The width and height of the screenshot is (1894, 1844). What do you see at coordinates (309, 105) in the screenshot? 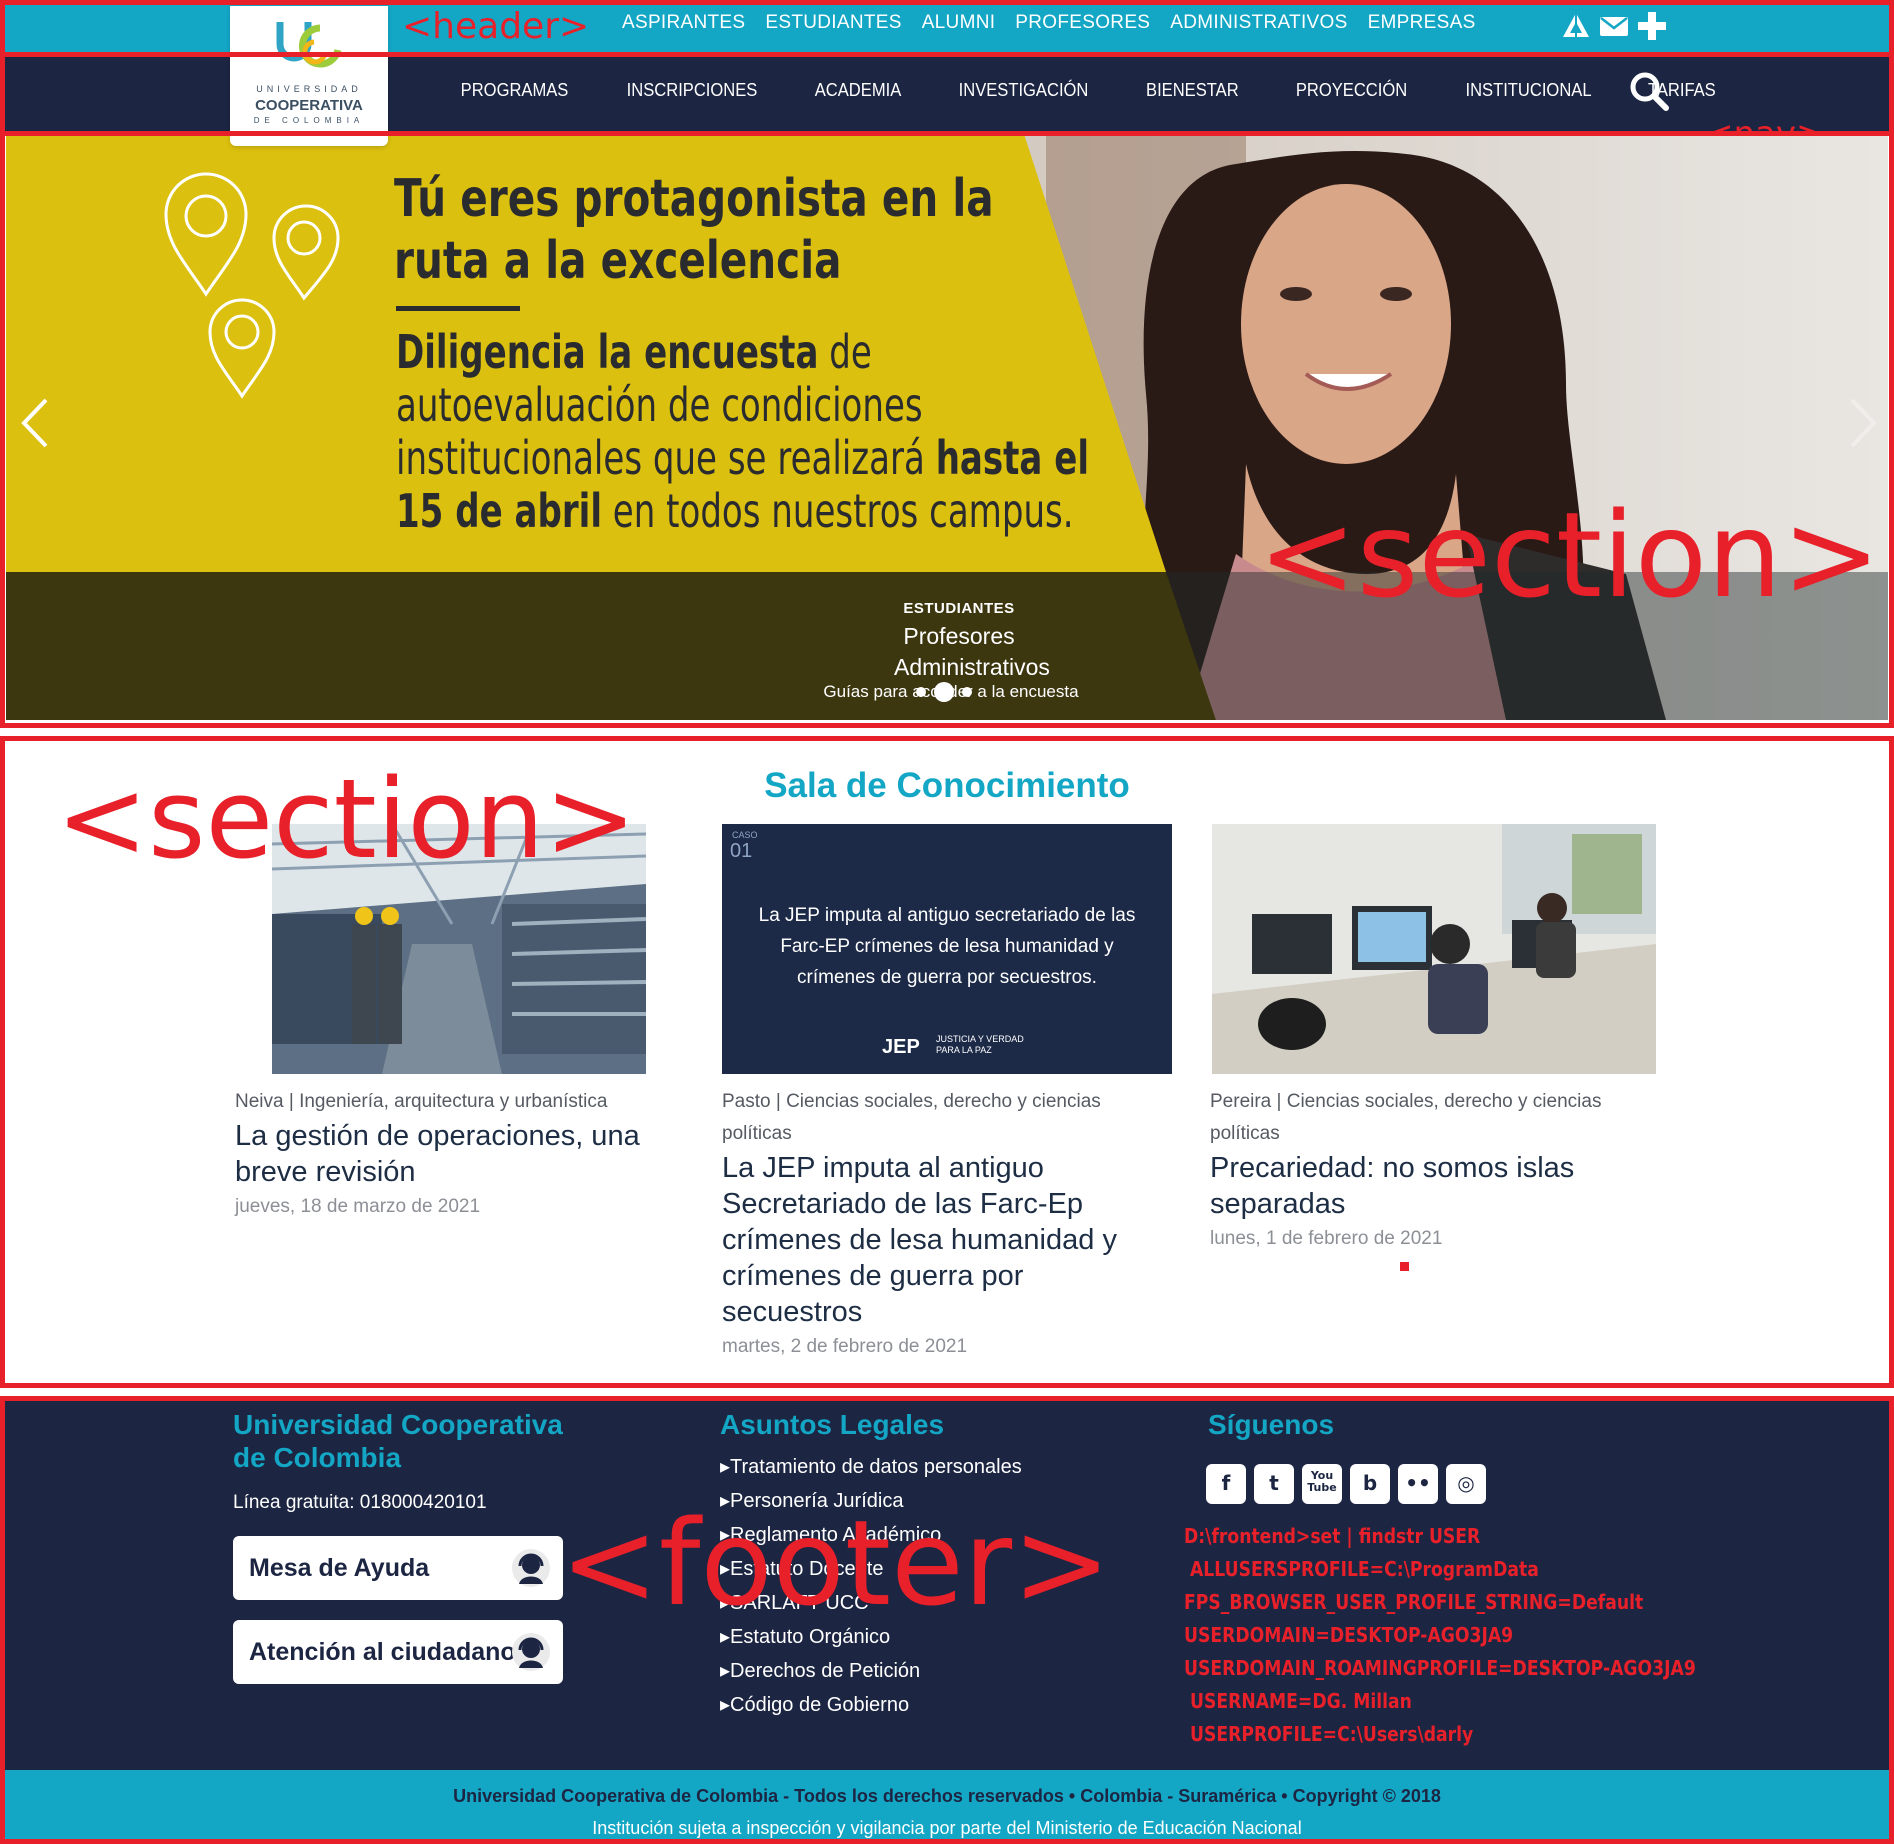
I see `logo-text-line2: COOPERATIVA` at bounding box center [309, 105].